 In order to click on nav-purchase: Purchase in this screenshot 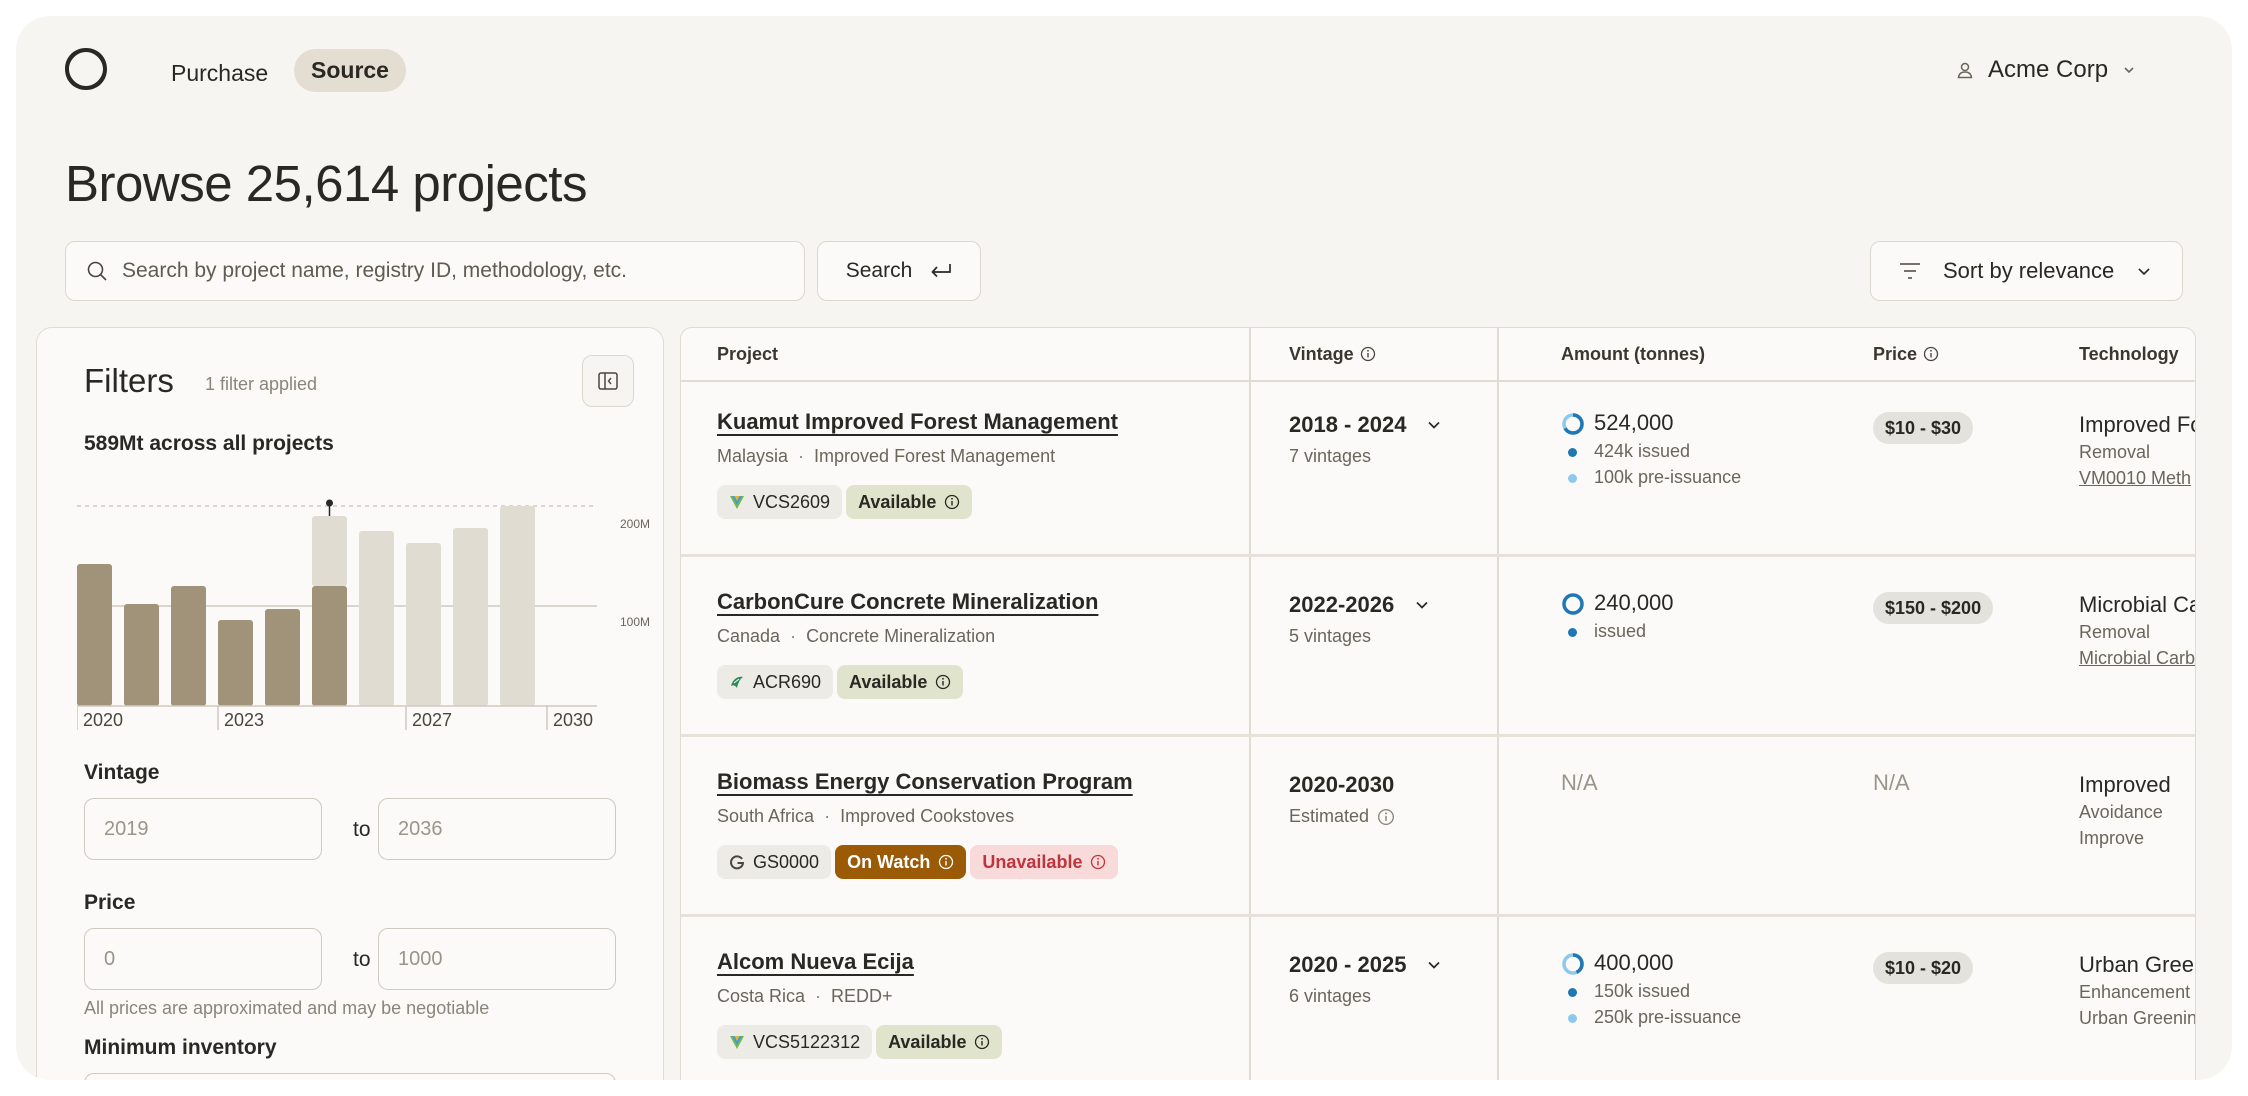, I will do `click(219, 73)`.